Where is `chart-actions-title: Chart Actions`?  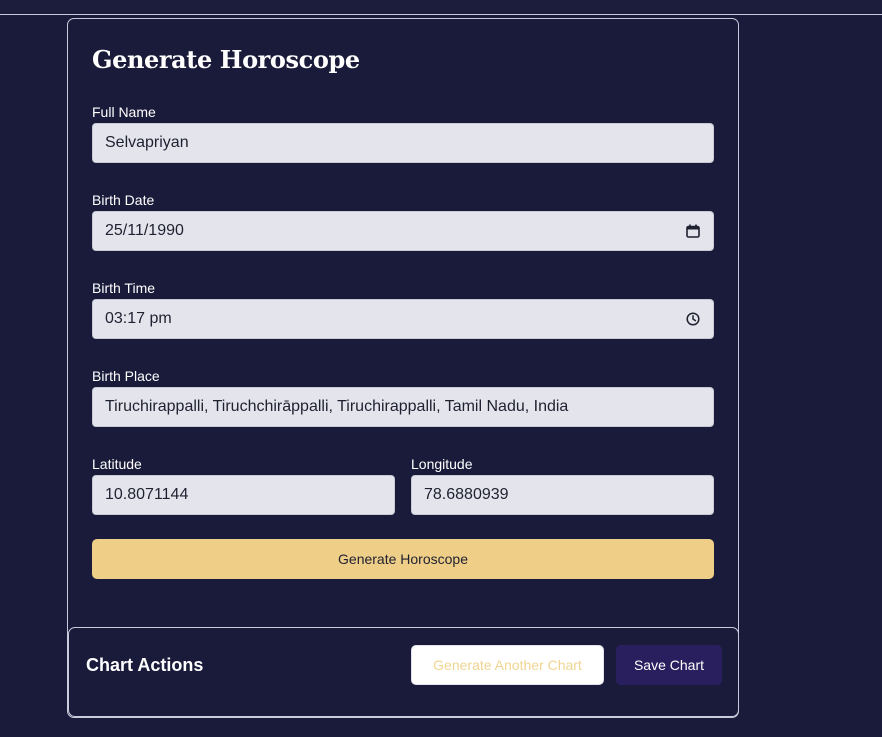 chart-actions-title: Chart Actions is located at coordinates (145, 665).